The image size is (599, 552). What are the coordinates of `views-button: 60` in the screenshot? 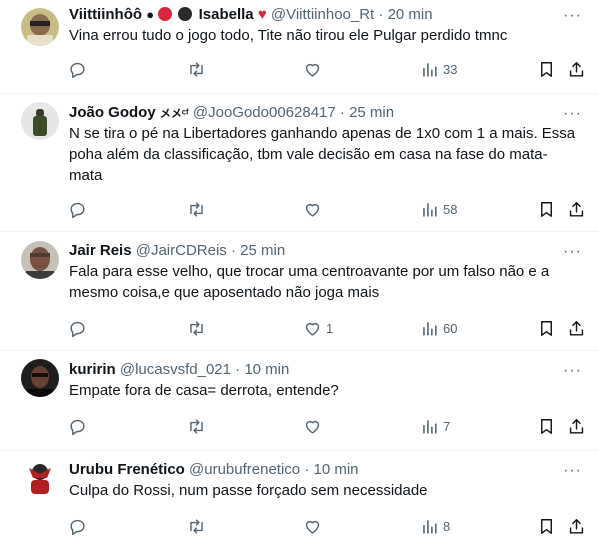 It's located at (438, 328).